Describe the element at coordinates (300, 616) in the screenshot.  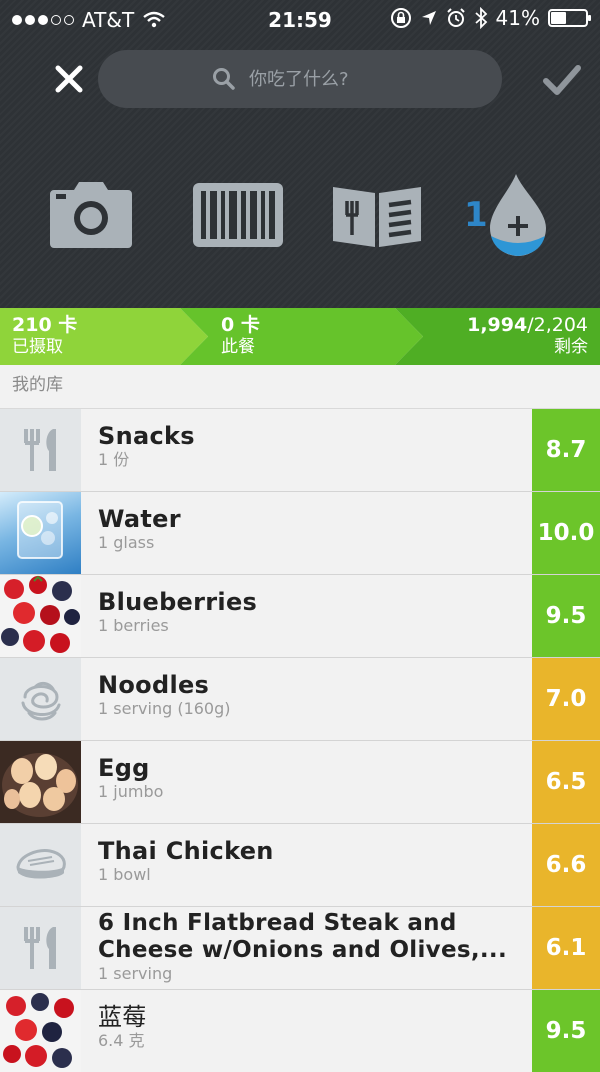
I see `food-item-blueberries: Blueberries 1 berries 9.5` at that location.